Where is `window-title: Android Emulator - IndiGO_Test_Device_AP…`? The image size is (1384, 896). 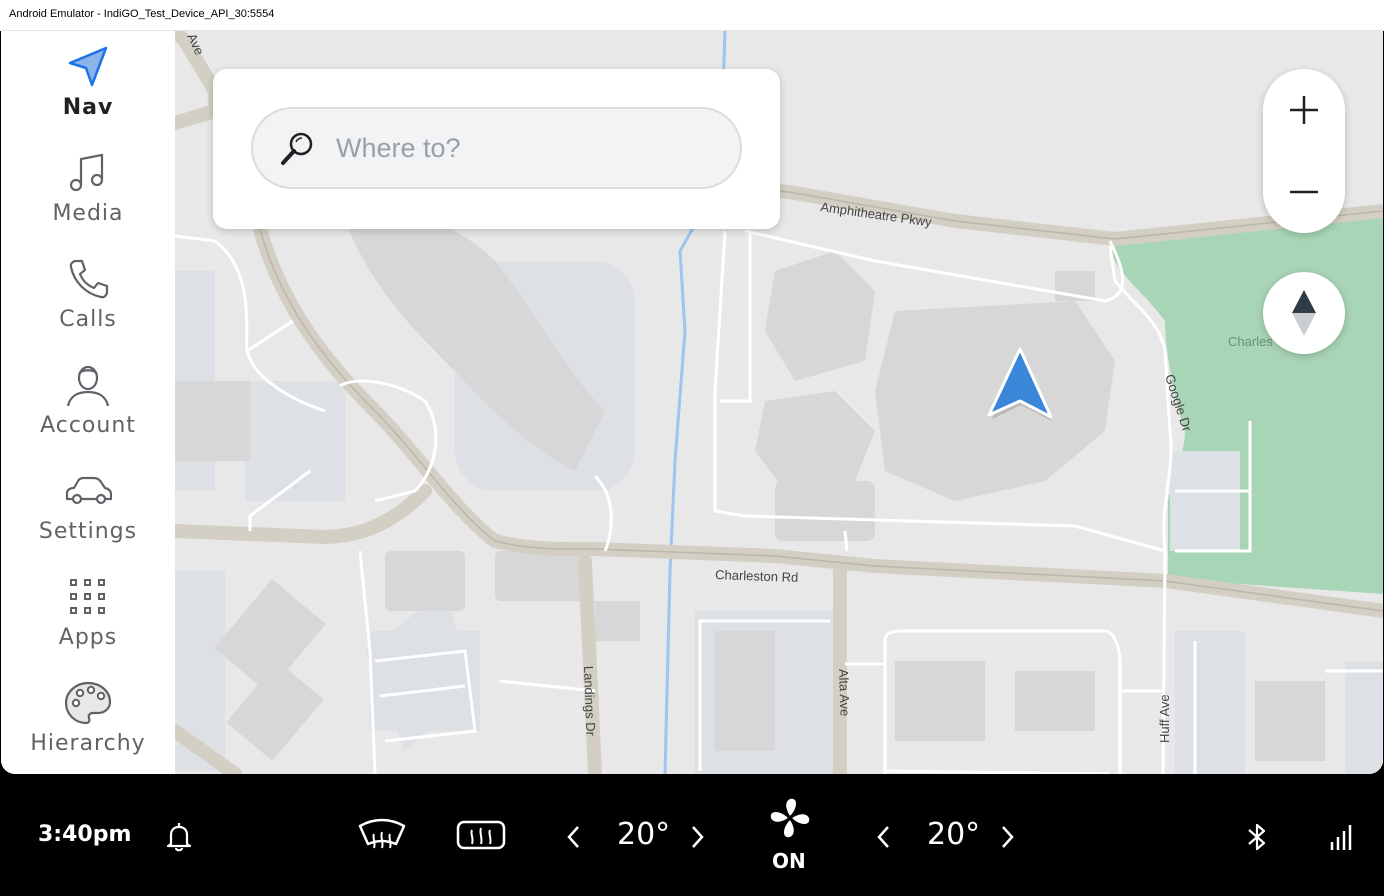
window-title: Android Emulator - IndiGO_Test_Device_AP… is located at coordinates (142, 14).